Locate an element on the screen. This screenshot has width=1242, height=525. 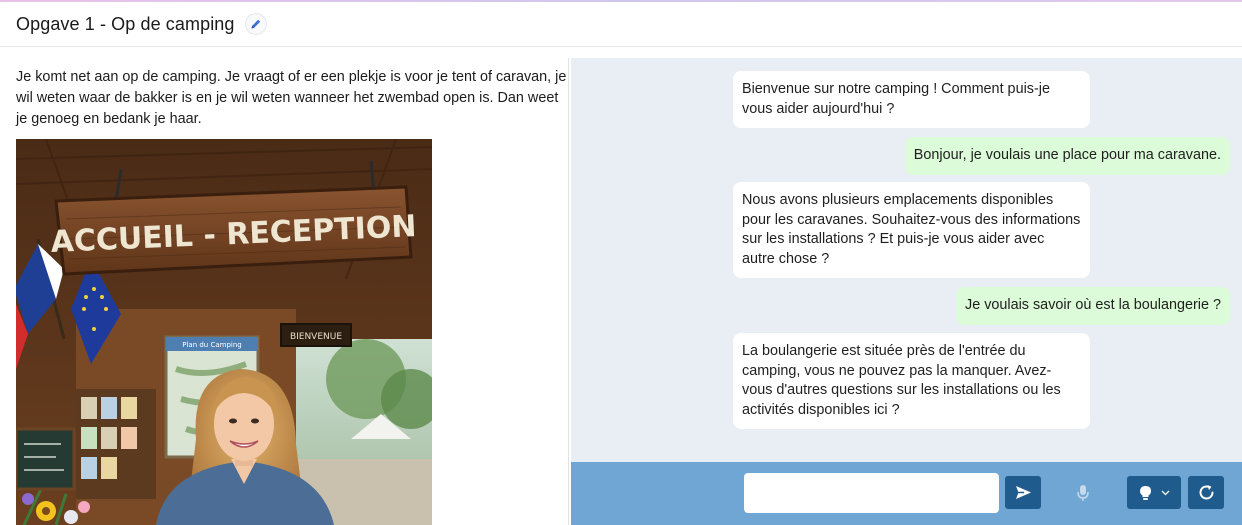
refresh-icon is located at coordinates (1206, 492).